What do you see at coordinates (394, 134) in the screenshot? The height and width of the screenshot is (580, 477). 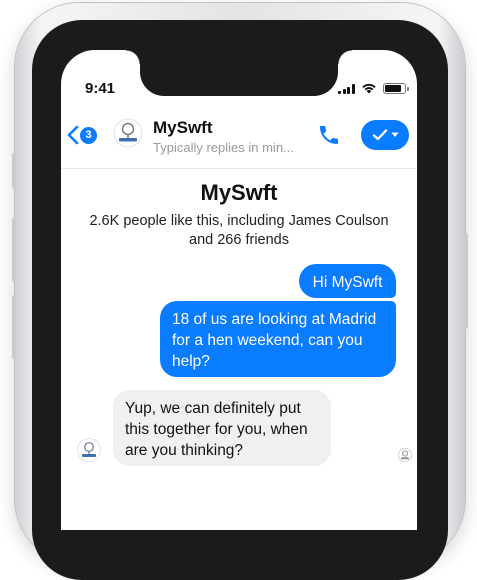 I see `chevron-down-icon` at bounding box center [394, 134].